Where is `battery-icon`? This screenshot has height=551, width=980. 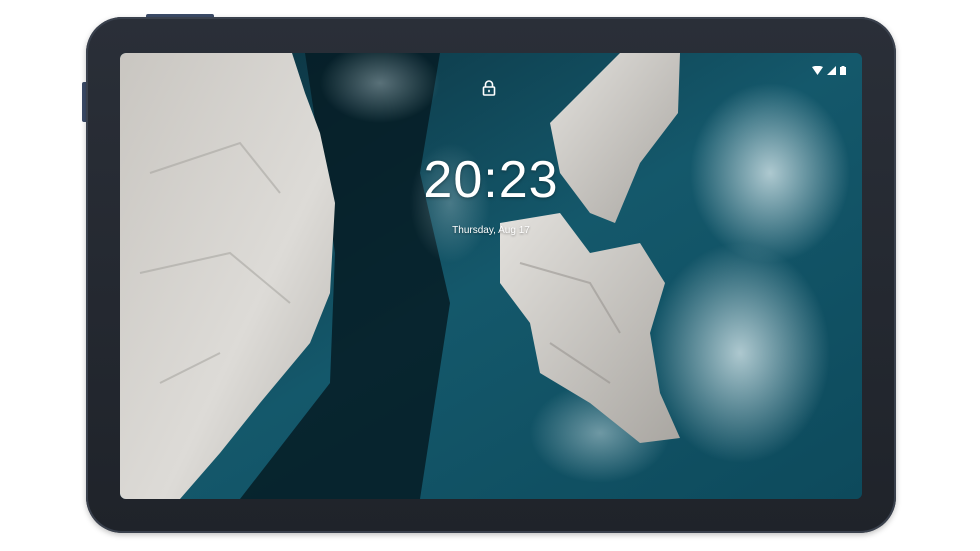
battery-icon is located at coordinates (843, 70).